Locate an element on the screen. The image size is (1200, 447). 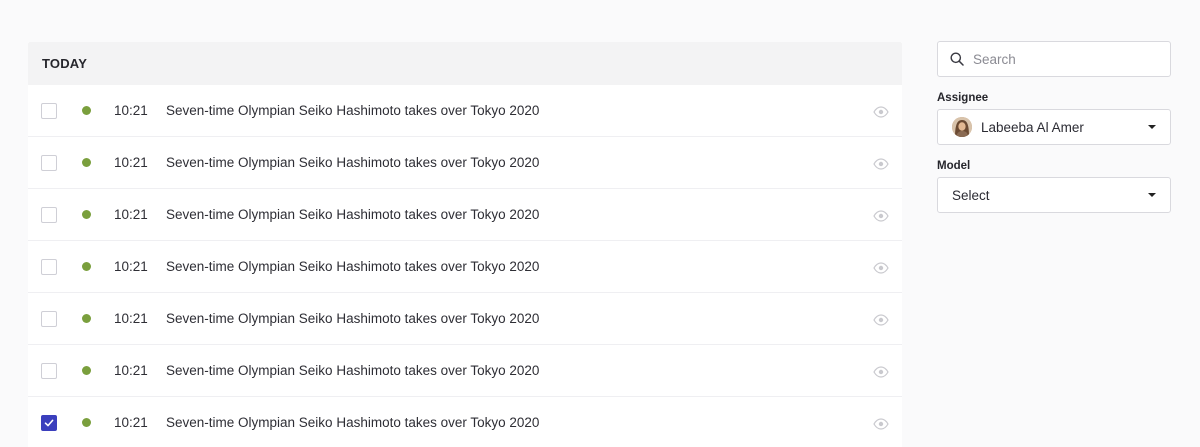
search-field is located at coordinates (1054, 59).